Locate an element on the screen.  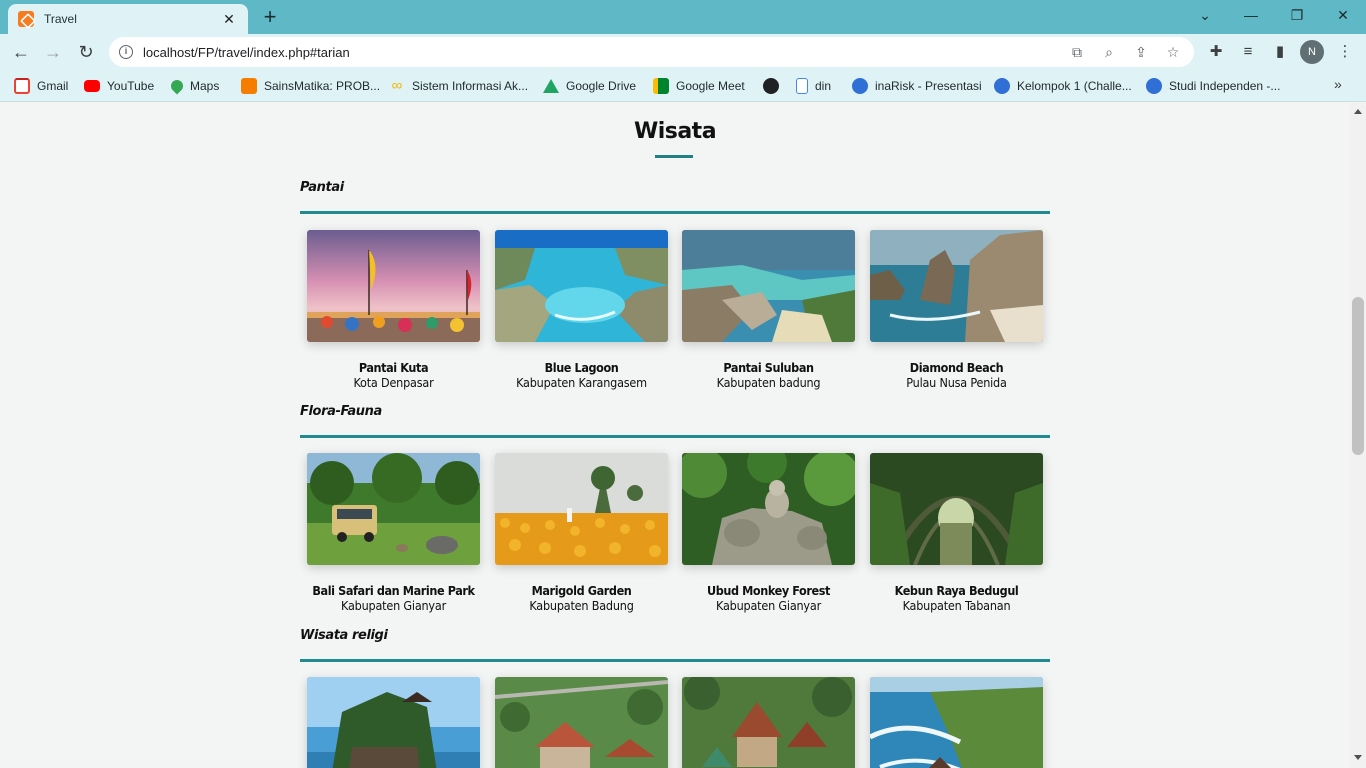
more-bookmarks-chevron-icon: » is located at coordinates (1338, 84).